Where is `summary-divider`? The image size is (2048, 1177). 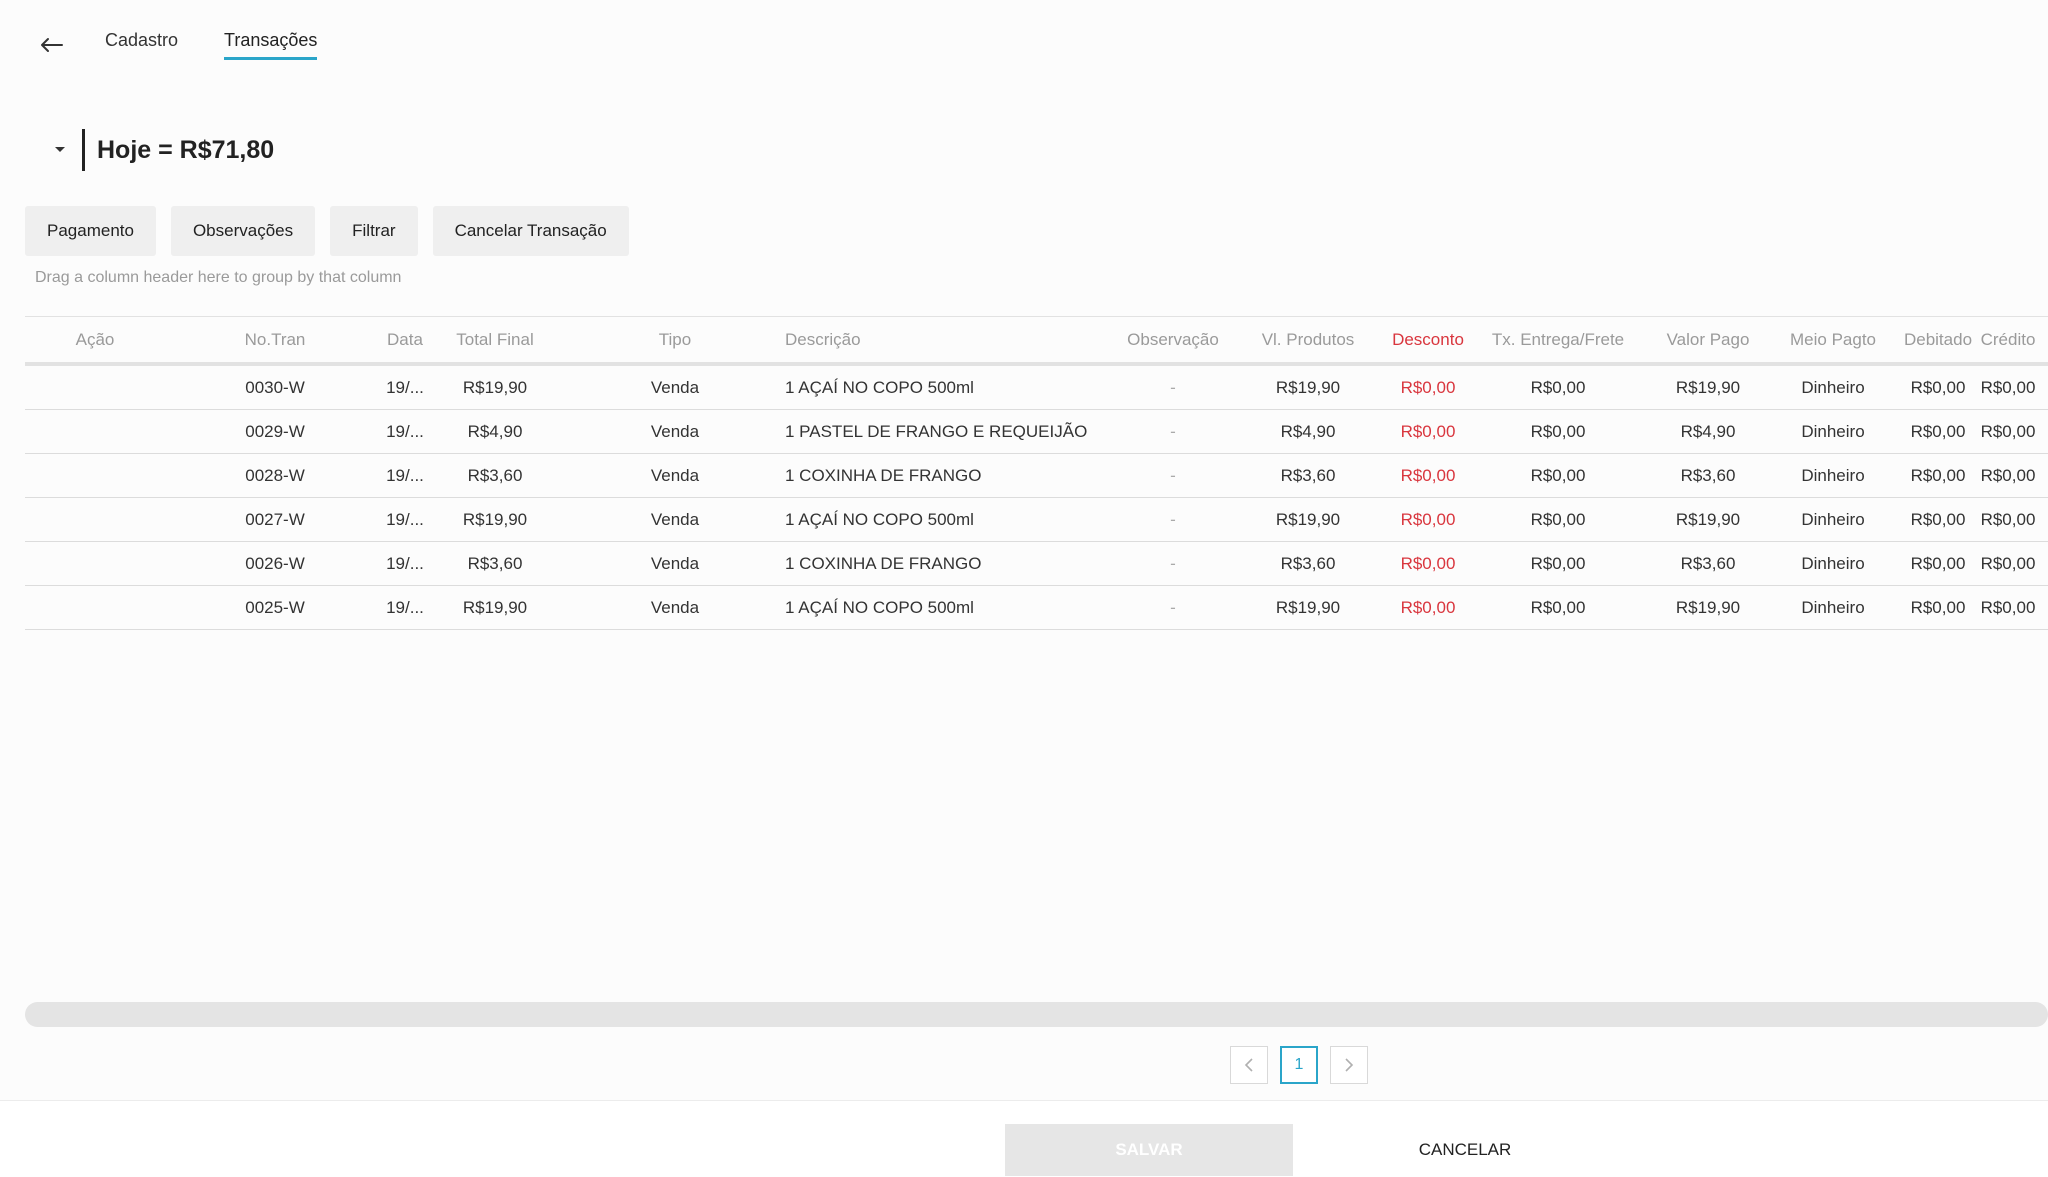
summary-divider is located at coordinates (83, 150).